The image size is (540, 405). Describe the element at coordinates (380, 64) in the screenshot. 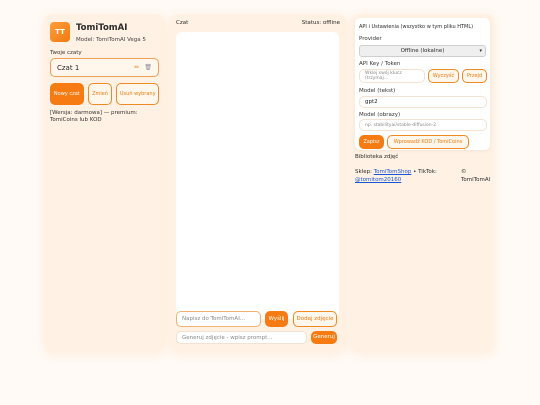

I see `api-key-label: API Key / Token` at that location.